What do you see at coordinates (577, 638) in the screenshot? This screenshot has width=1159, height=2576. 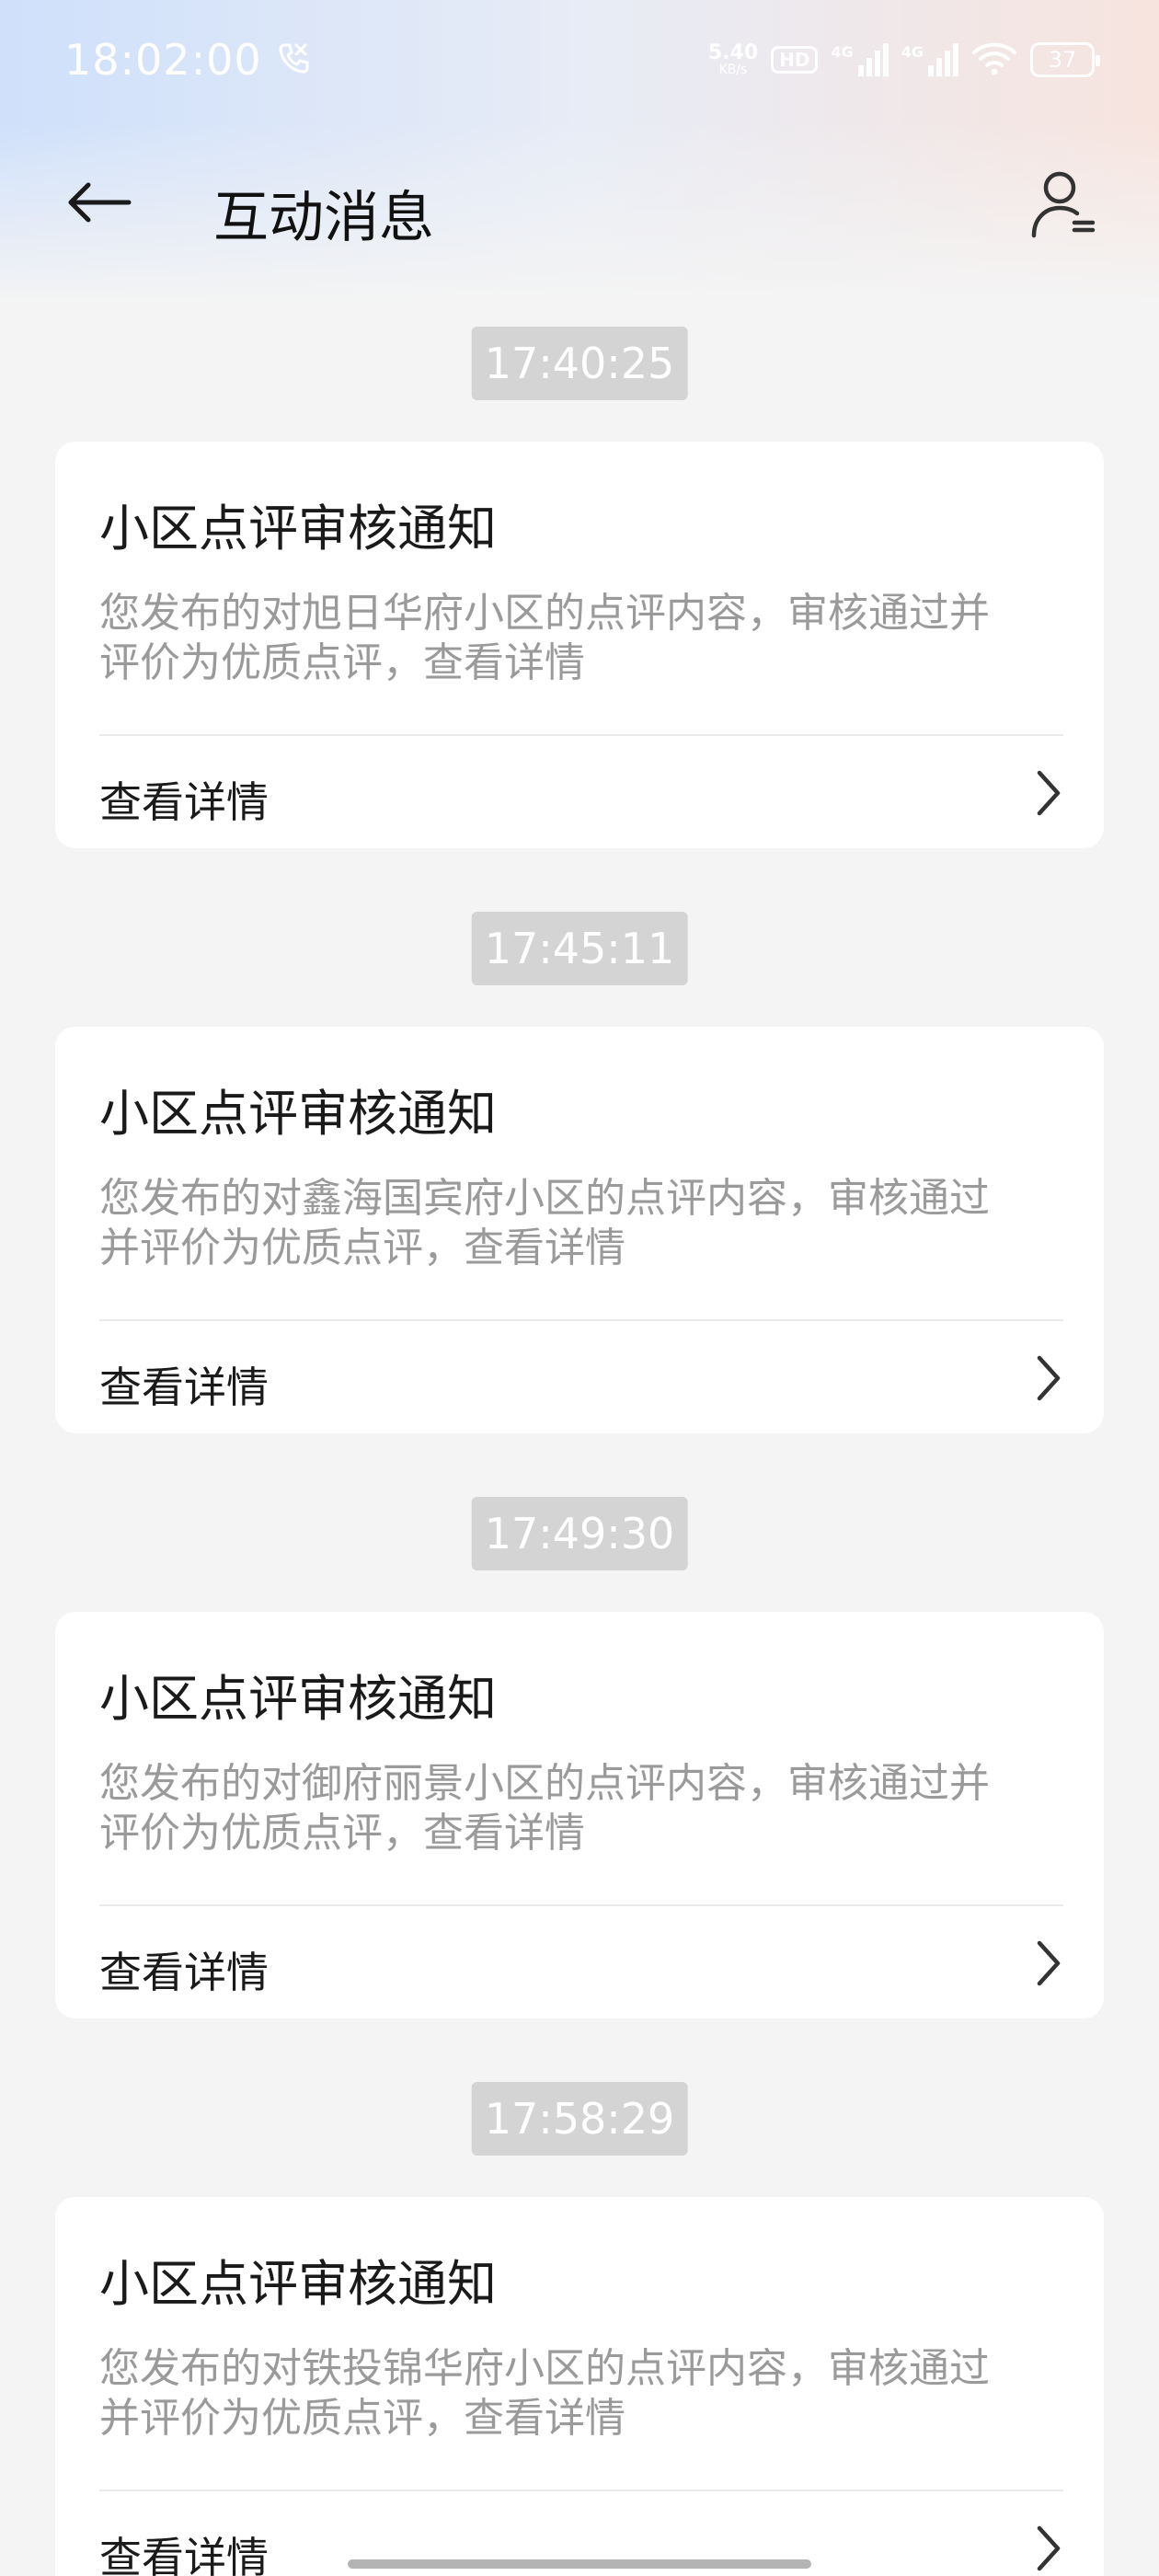 I see `card-body: 您发布的对旭日华府小区的点评内容，审核通过并 评价为优质点评，查看详情` at bounding box center [577, 638].